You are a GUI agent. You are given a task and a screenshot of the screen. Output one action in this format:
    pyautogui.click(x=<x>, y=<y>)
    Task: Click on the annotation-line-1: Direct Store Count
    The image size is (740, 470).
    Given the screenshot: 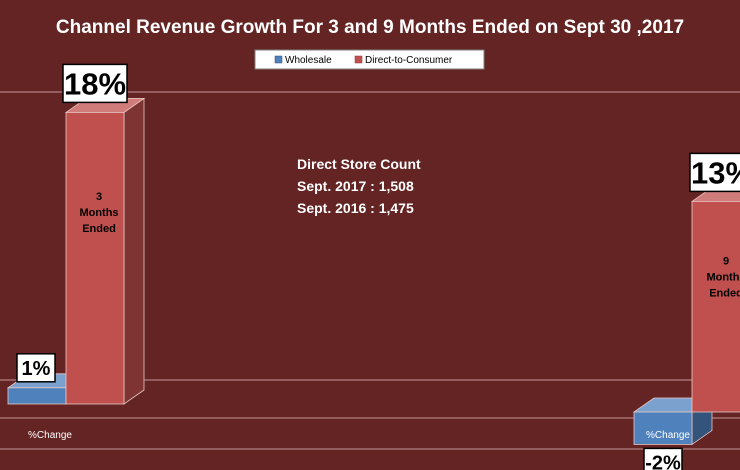 What is the action you would take?
    pyautogui.click(x=359, y=164)
    